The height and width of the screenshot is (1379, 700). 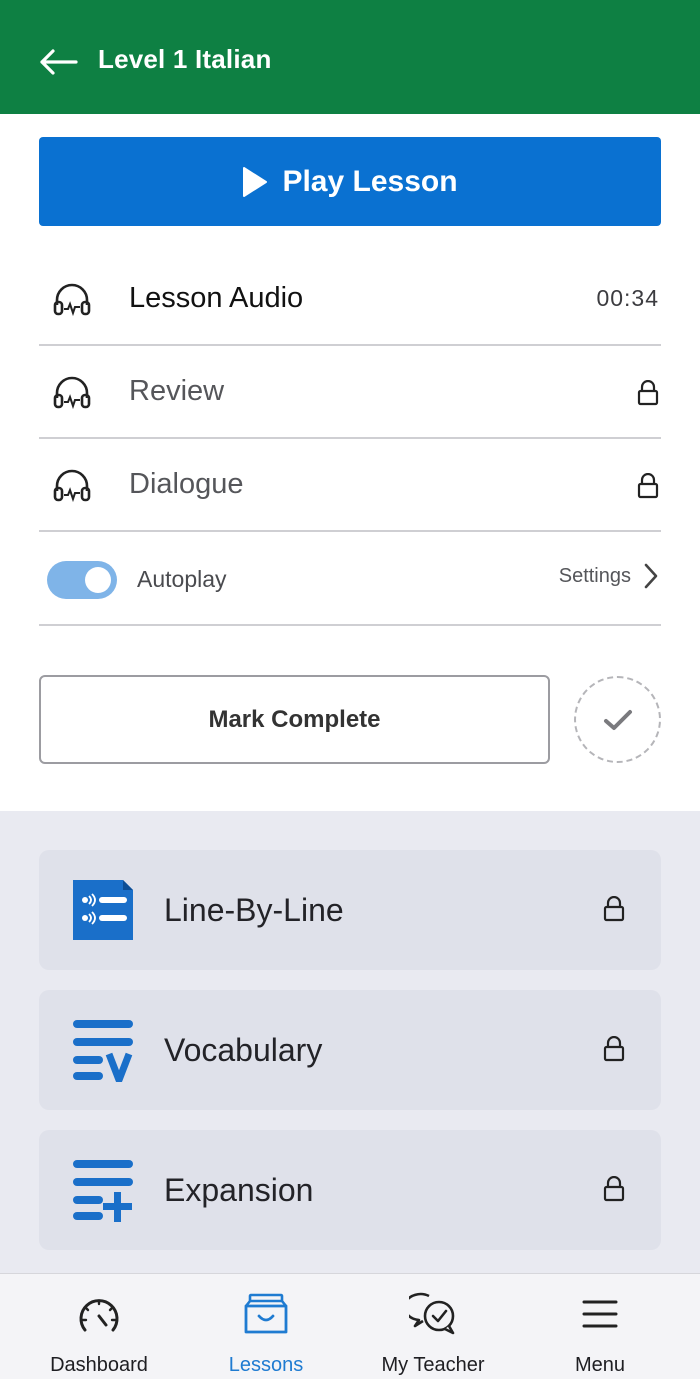 I want to click on track-label: Review, so click(x=177, y=391).